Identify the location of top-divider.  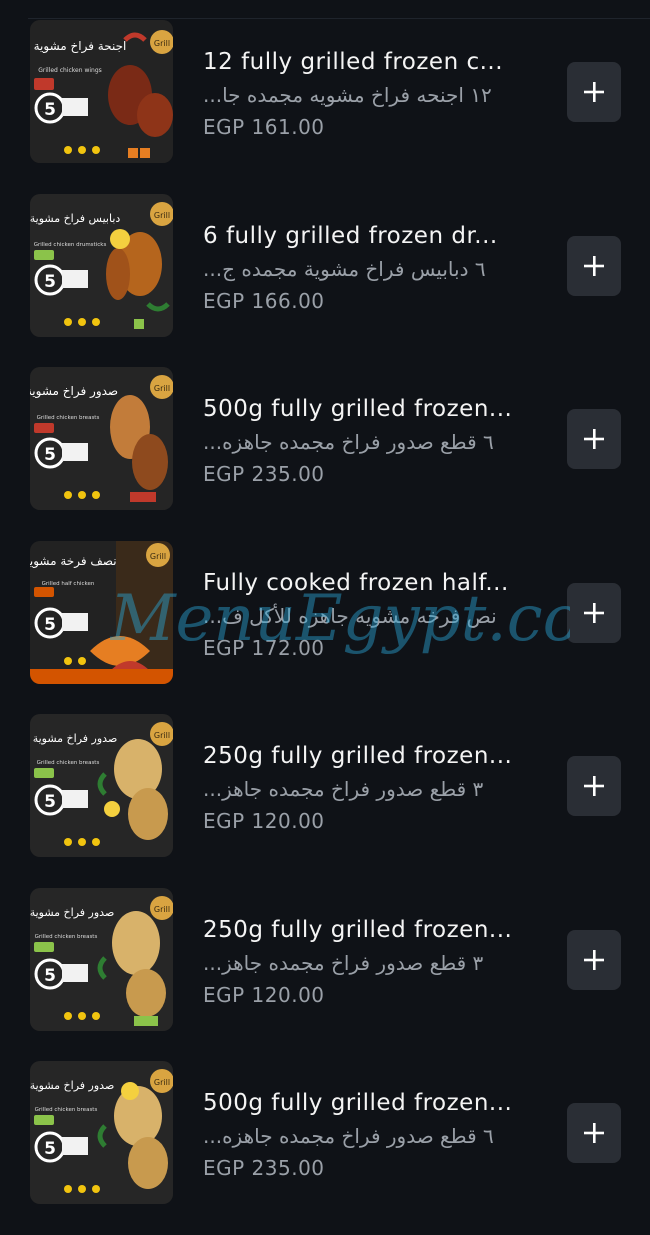
(339, 18).